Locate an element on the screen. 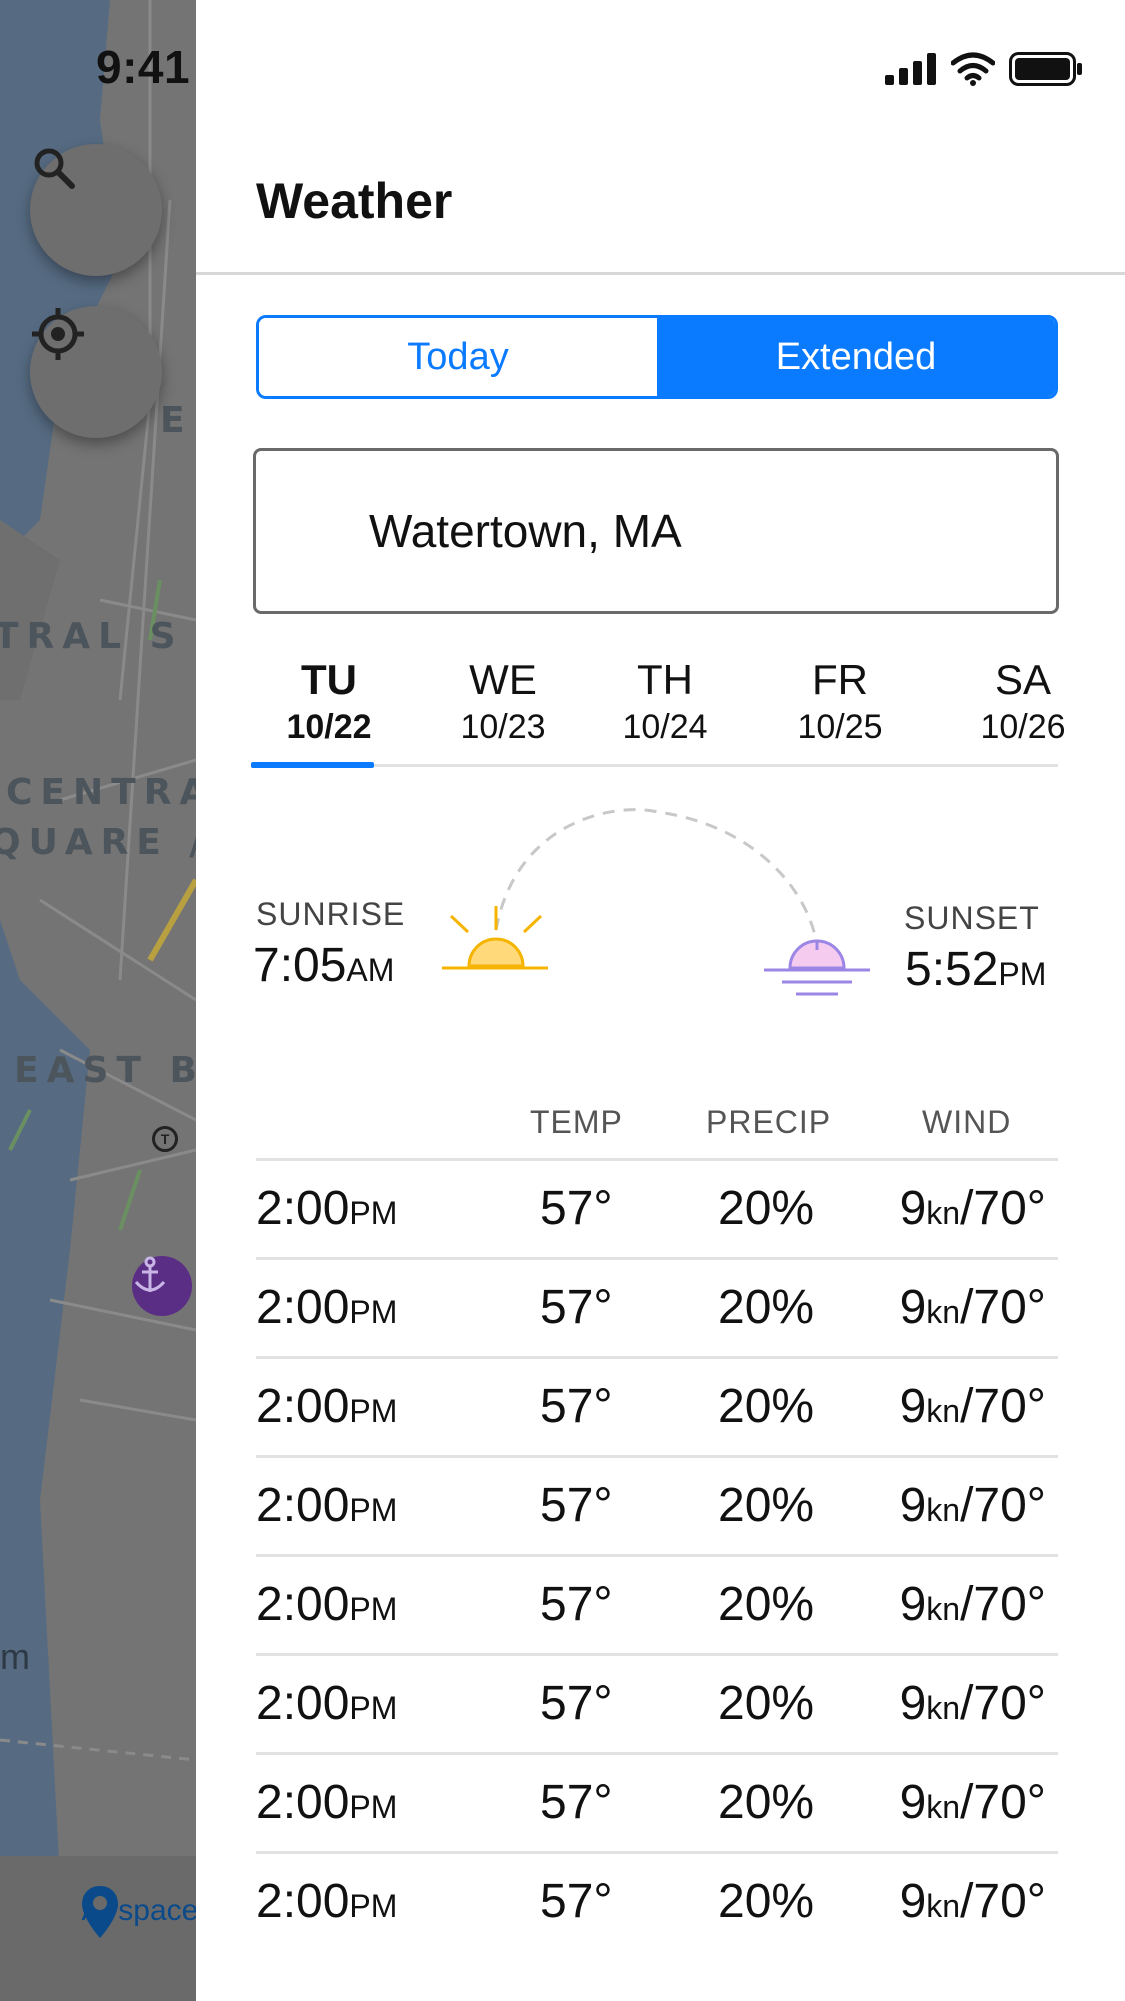 This screenshot has height=2001, width=1125. tab-today: Today is located at coordinates (458, 357).